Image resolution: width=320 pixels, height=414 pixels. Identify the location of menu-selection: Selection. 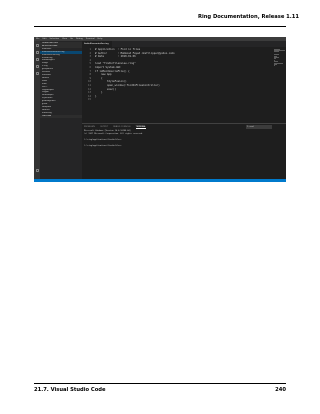
(55, 39).